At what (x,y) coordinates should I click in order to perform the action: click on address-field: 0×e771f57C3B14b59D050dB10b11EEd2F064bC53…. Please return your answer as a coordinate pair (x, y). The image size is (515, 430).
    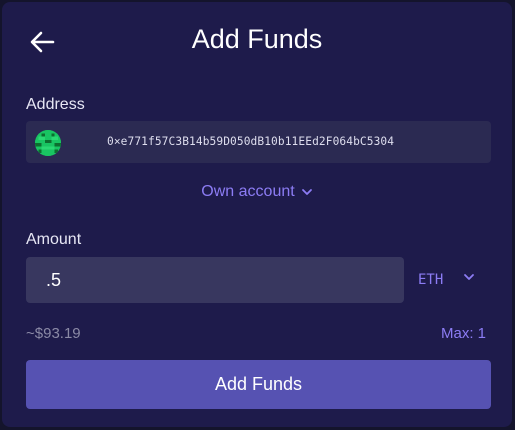
    Looking at the image, I should click on (258, 142).